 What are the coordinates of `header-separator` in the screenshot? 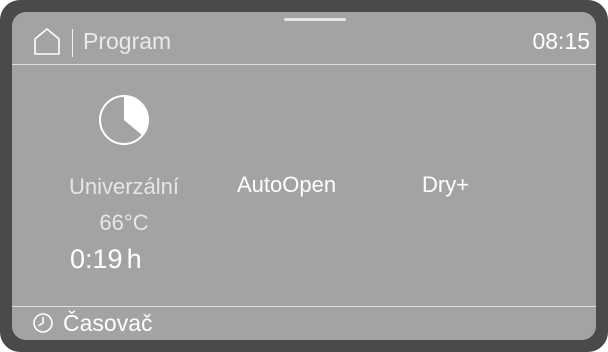 It's located at (304, 64).